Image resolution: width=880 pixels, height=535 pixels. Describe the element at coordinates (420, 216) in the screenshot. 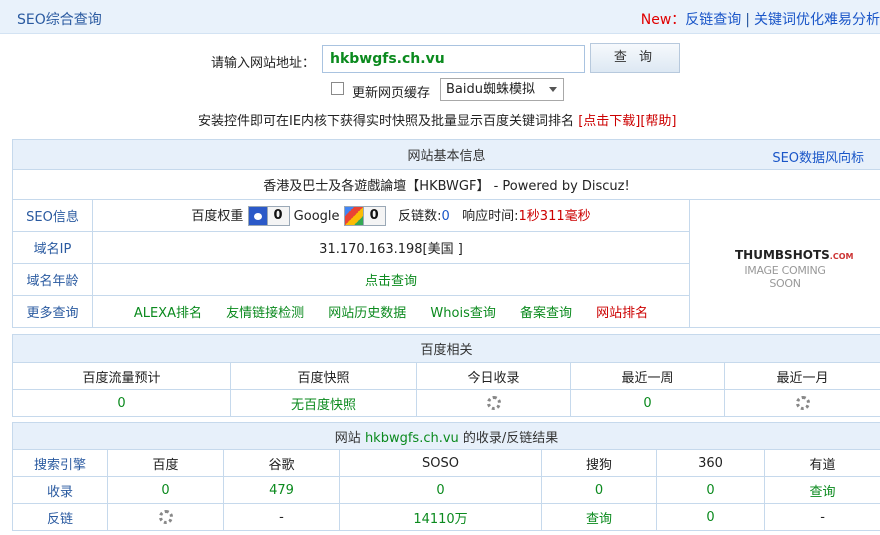

I see `backlinks-label: 反链数:` at that location.